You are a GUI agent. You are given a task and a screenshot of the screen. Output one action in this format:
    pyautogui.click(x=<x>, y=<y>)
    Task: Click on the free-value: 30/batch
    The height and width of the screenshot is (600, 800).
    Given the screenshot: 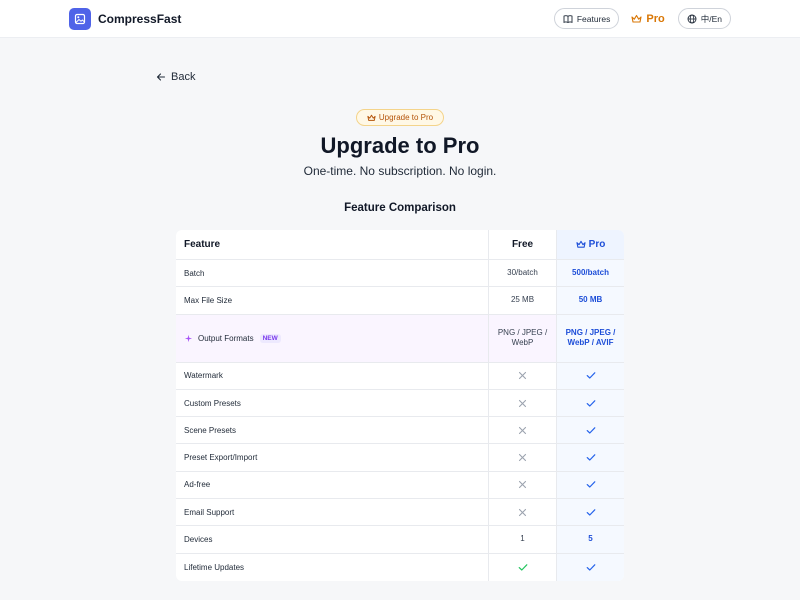 What is the action you would take?
    pyautogui.click(x=522, y=272)
    